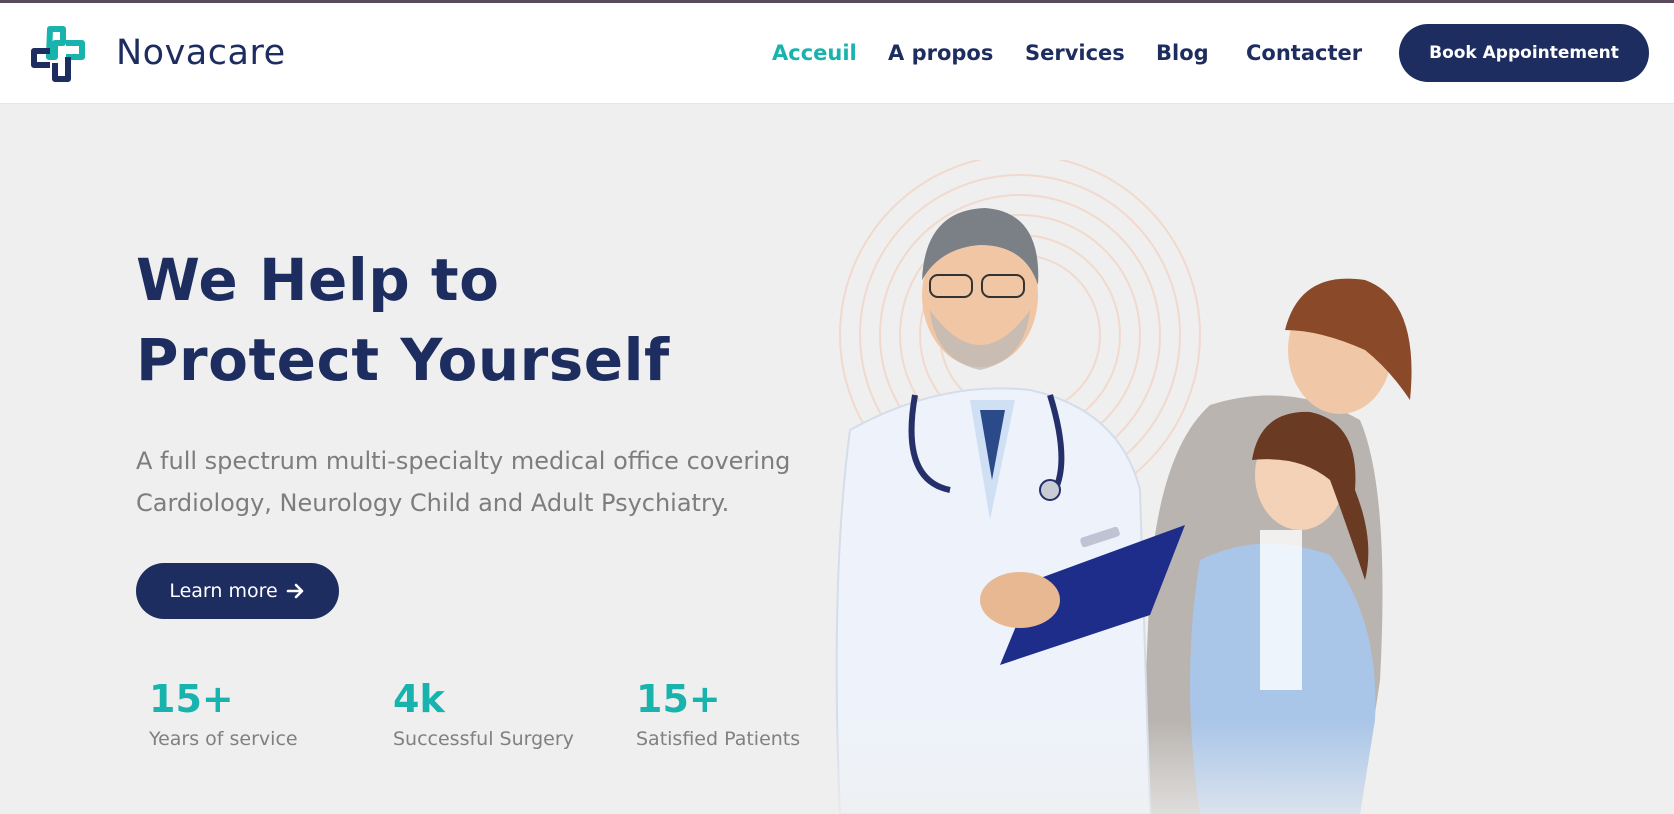  I want to click on nav-item-a-propos: A propos, so click(940, 53).